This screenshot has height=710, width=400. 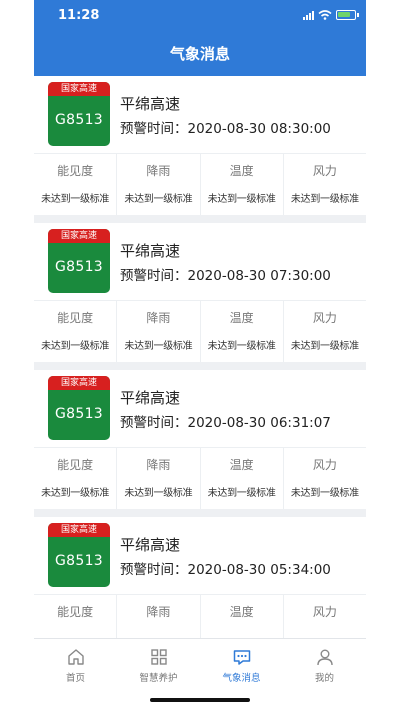 I want to click on warning-time-row: 预警时间：2020-08-30 08:30:00, so click(x=225, y=129).